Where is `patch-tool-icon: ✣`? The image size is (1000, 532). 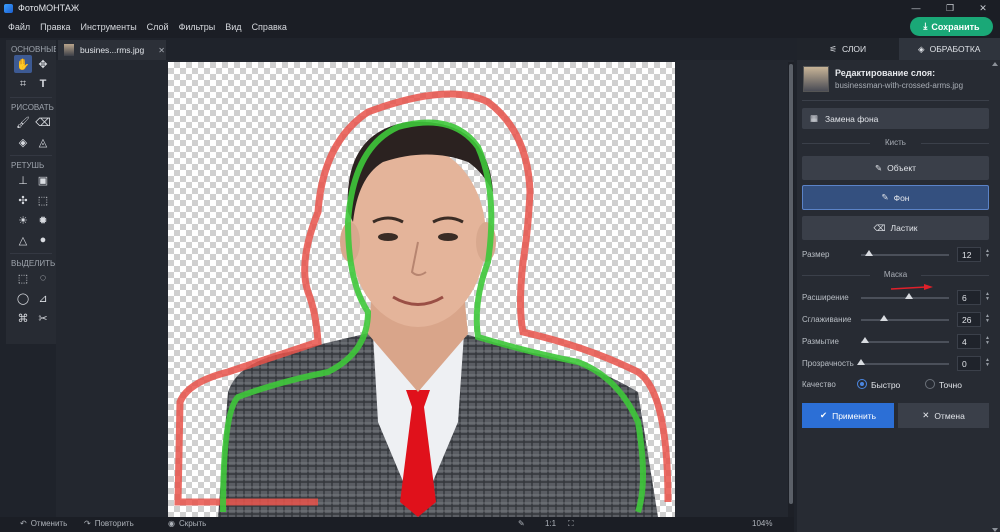 patch-tool-icon: ✣ is located at coordinates (23, 200).